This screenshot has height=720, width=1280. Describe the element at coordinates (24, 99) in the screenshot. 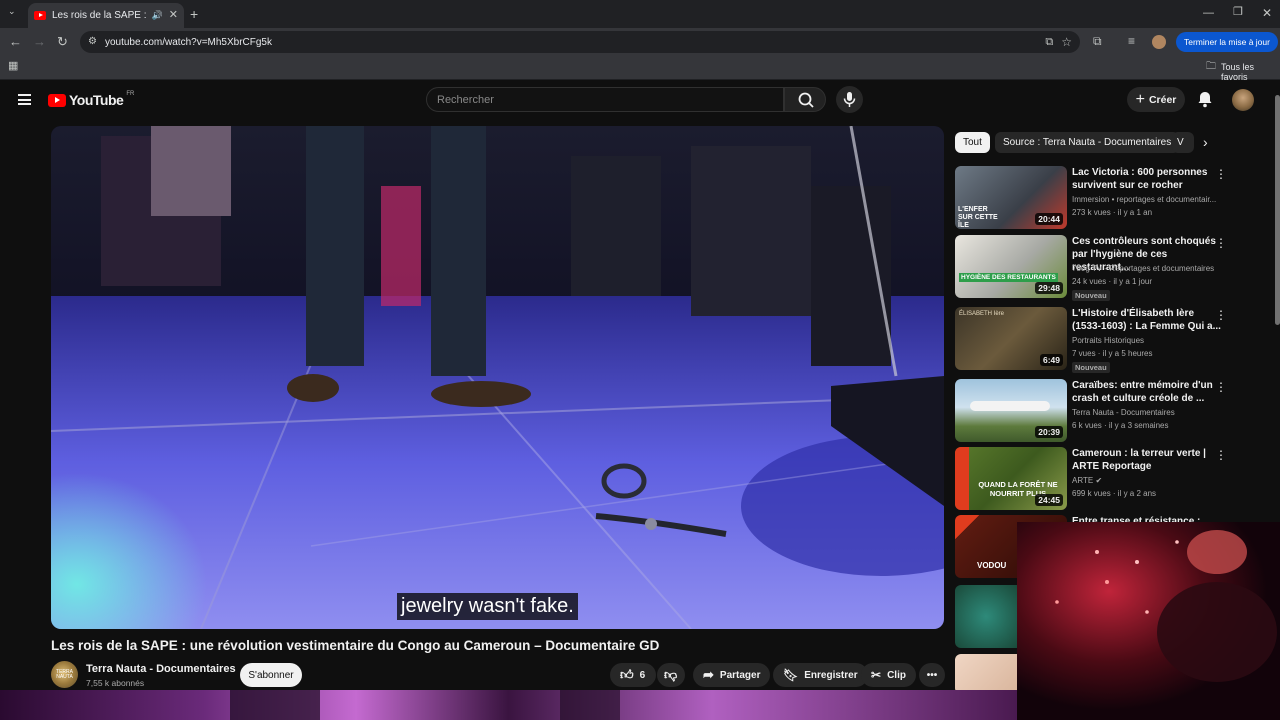

I see `hamburger-menu-icon` at that location.